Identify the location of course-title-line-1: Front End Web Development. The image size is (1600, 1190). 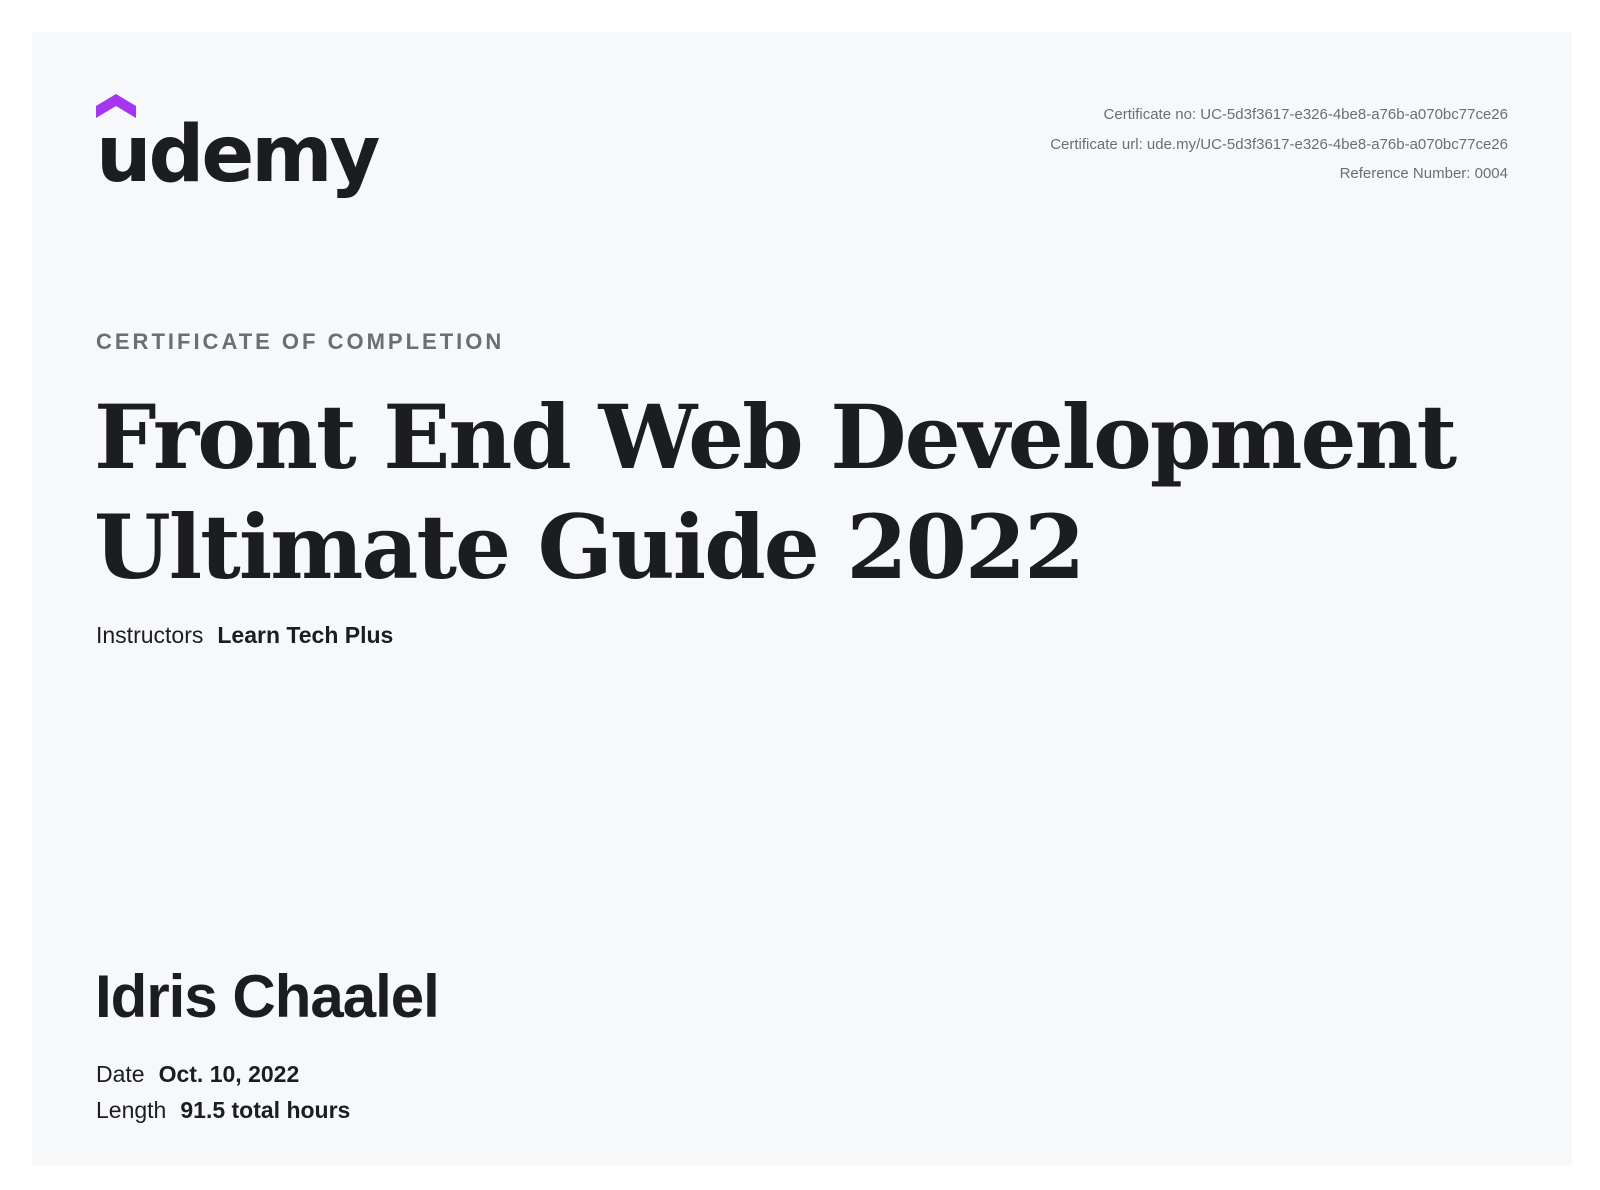
(775, 437).